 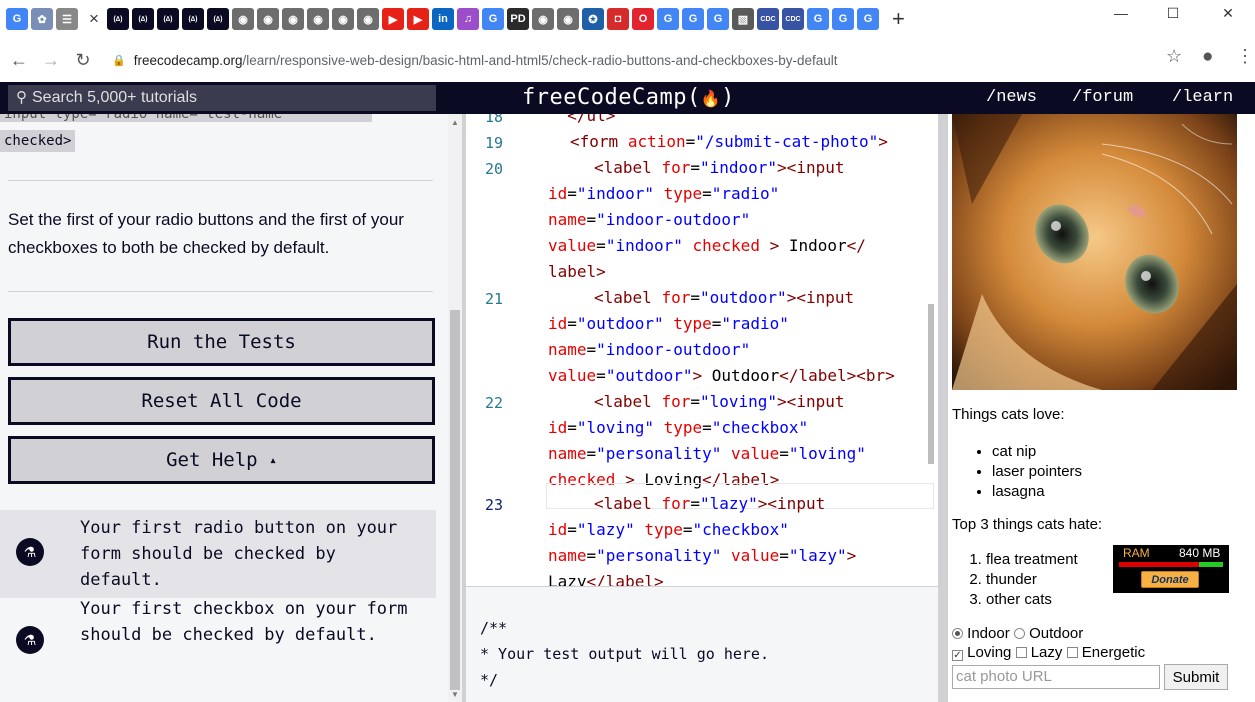 I want to click on close-tab-icon: ×, so click(x=94, y=19).